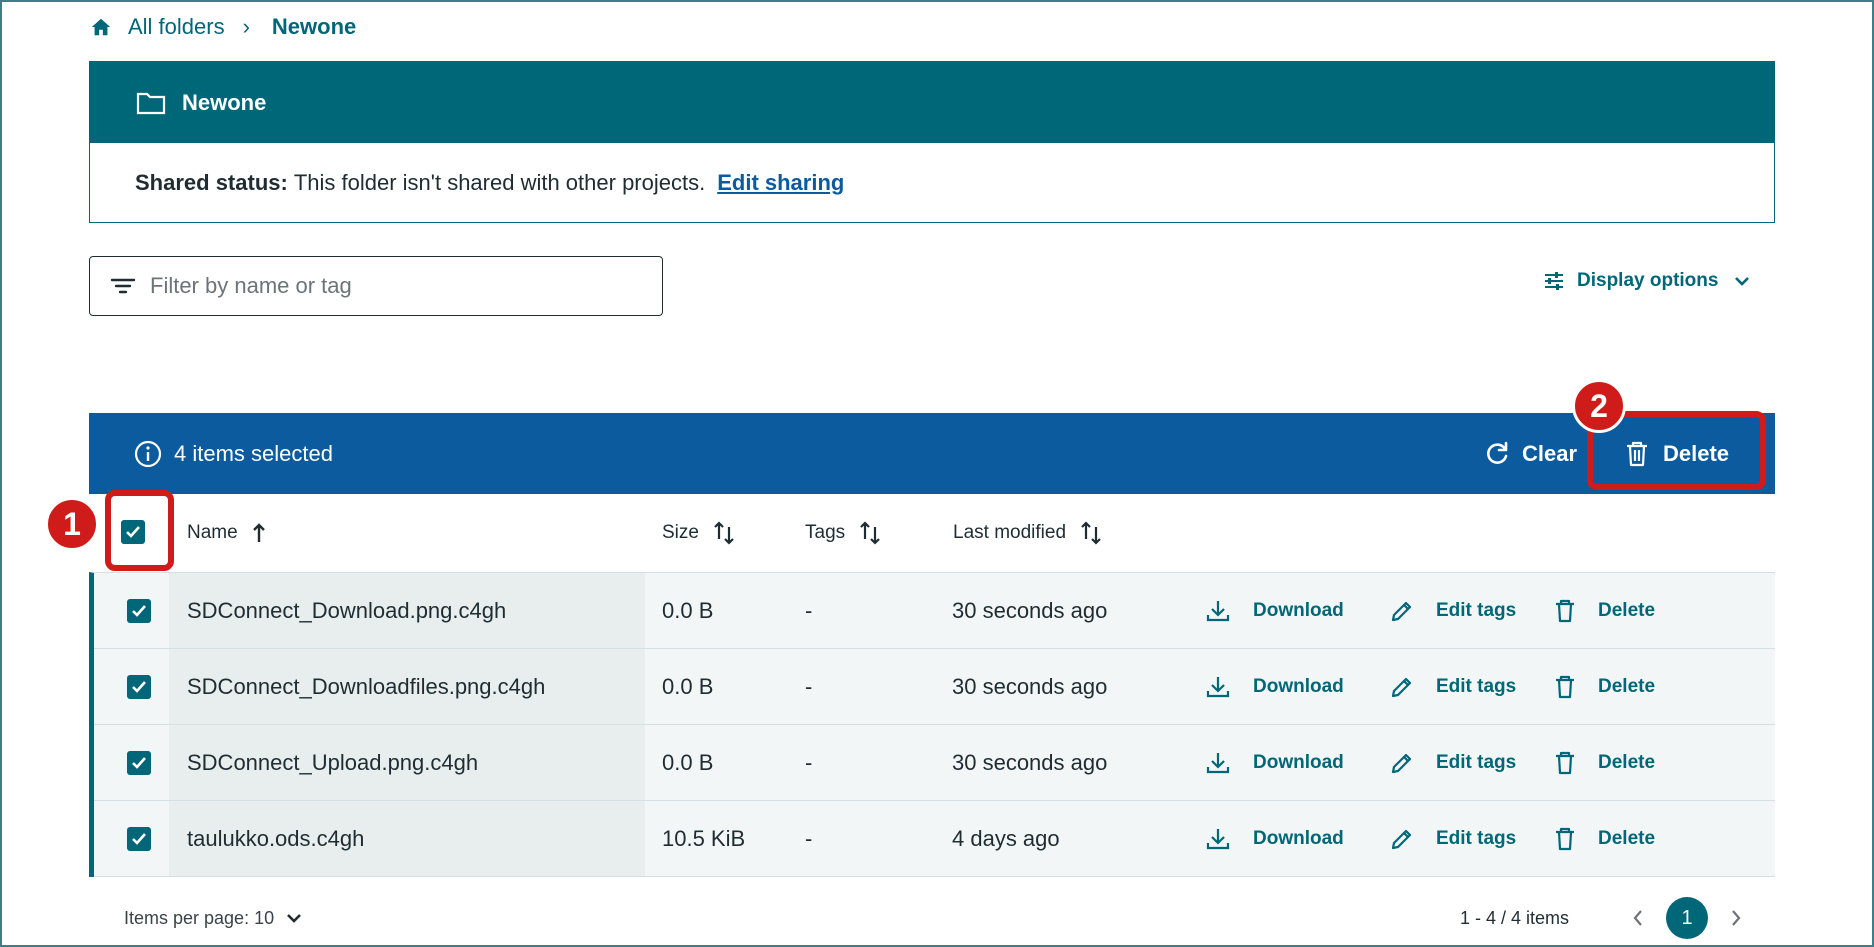 This screenshot has height=947, width=1874. I want to click on items-per-page-select: Items per page: 10, so click(213, 918).